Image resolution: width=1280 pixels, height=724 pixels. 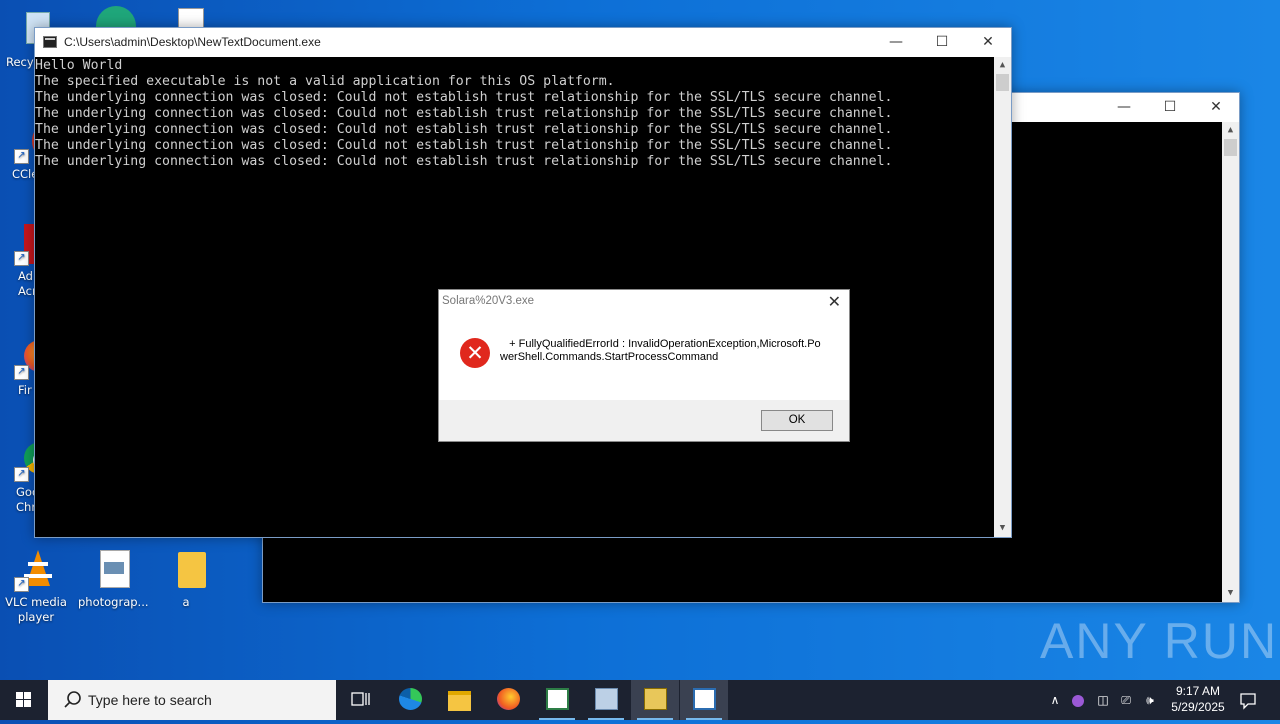 I want to click on notification-center-button, so click(x=1248, y=700).